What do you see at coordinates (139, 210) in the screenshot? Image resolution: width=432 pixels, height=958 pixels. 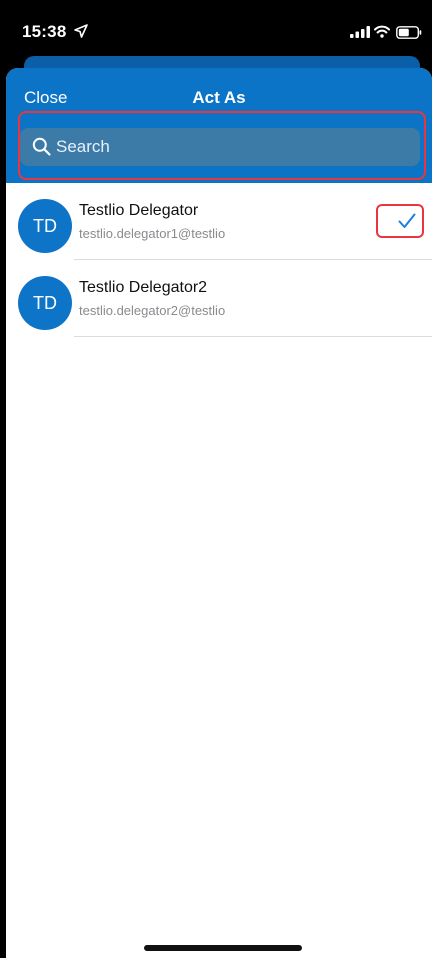 I see `delegate-name: Testlio Delegator` at bounding box center [139, 210].